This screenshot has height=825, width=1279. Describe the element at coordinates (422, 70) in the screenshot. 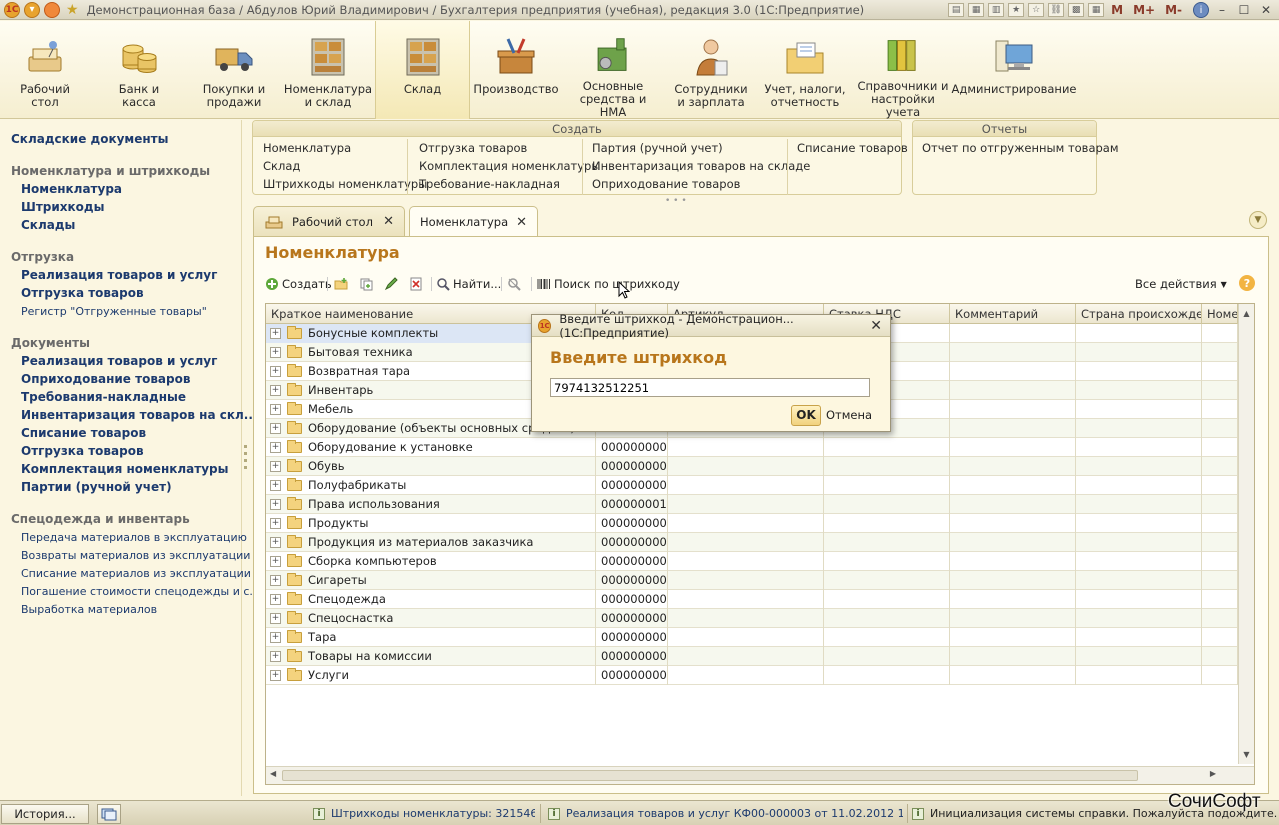

I see `section-warehouse: Склад` at that location.